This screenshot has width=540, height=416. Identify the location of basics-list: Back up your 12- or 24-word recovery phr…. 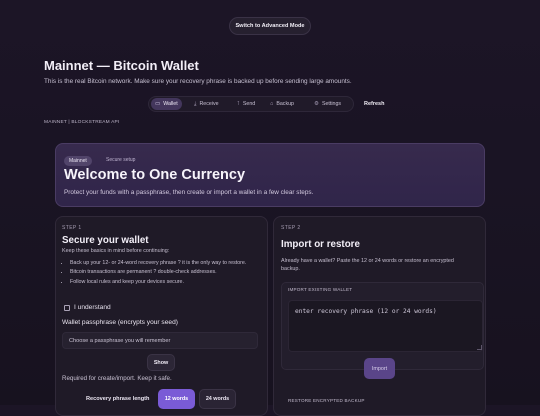
(166, 273).